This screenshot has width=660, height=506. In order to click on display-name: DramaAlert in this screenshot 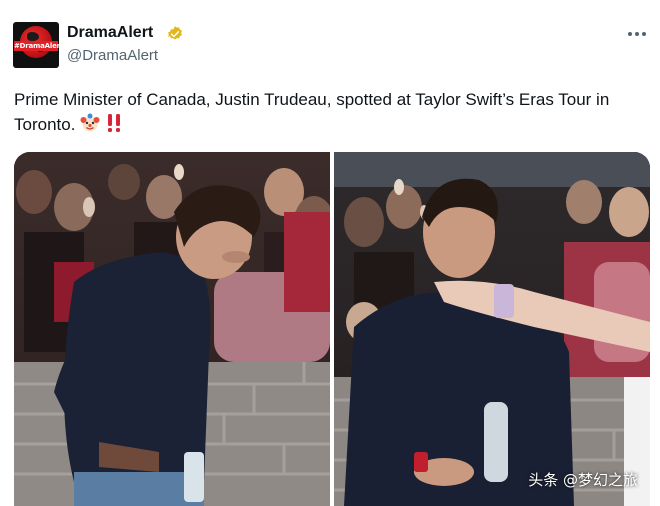, I will do `click(110, 33)`.